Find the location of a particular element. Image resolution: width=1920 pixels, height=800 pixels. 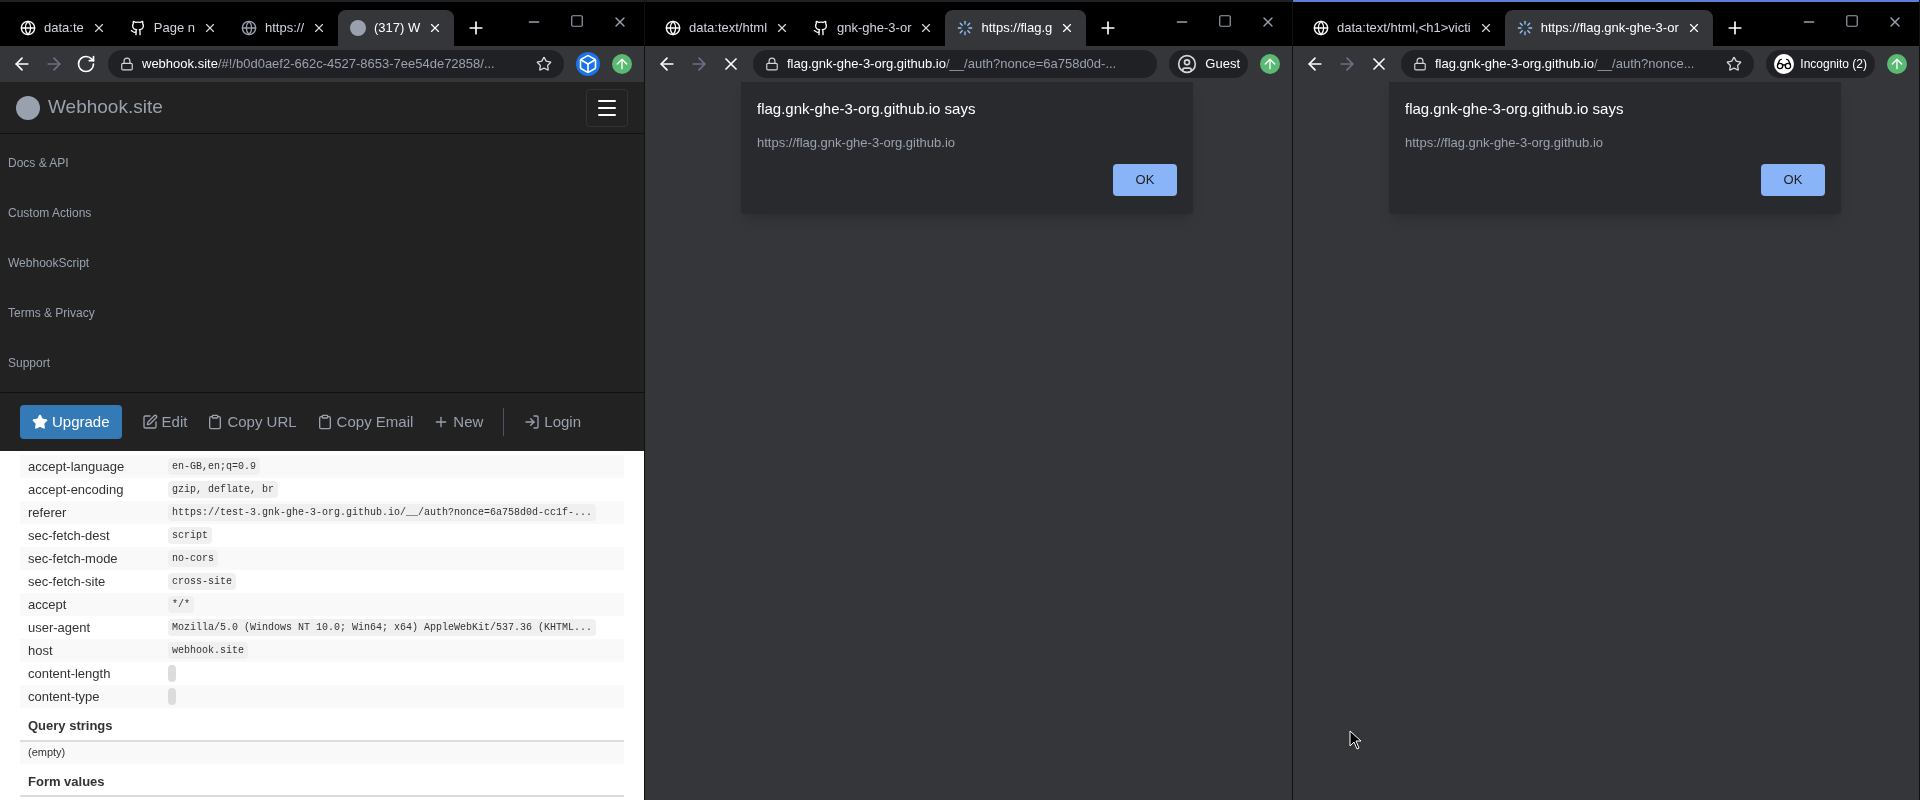

tab-title: data:te is located at coordinates (64, 28).